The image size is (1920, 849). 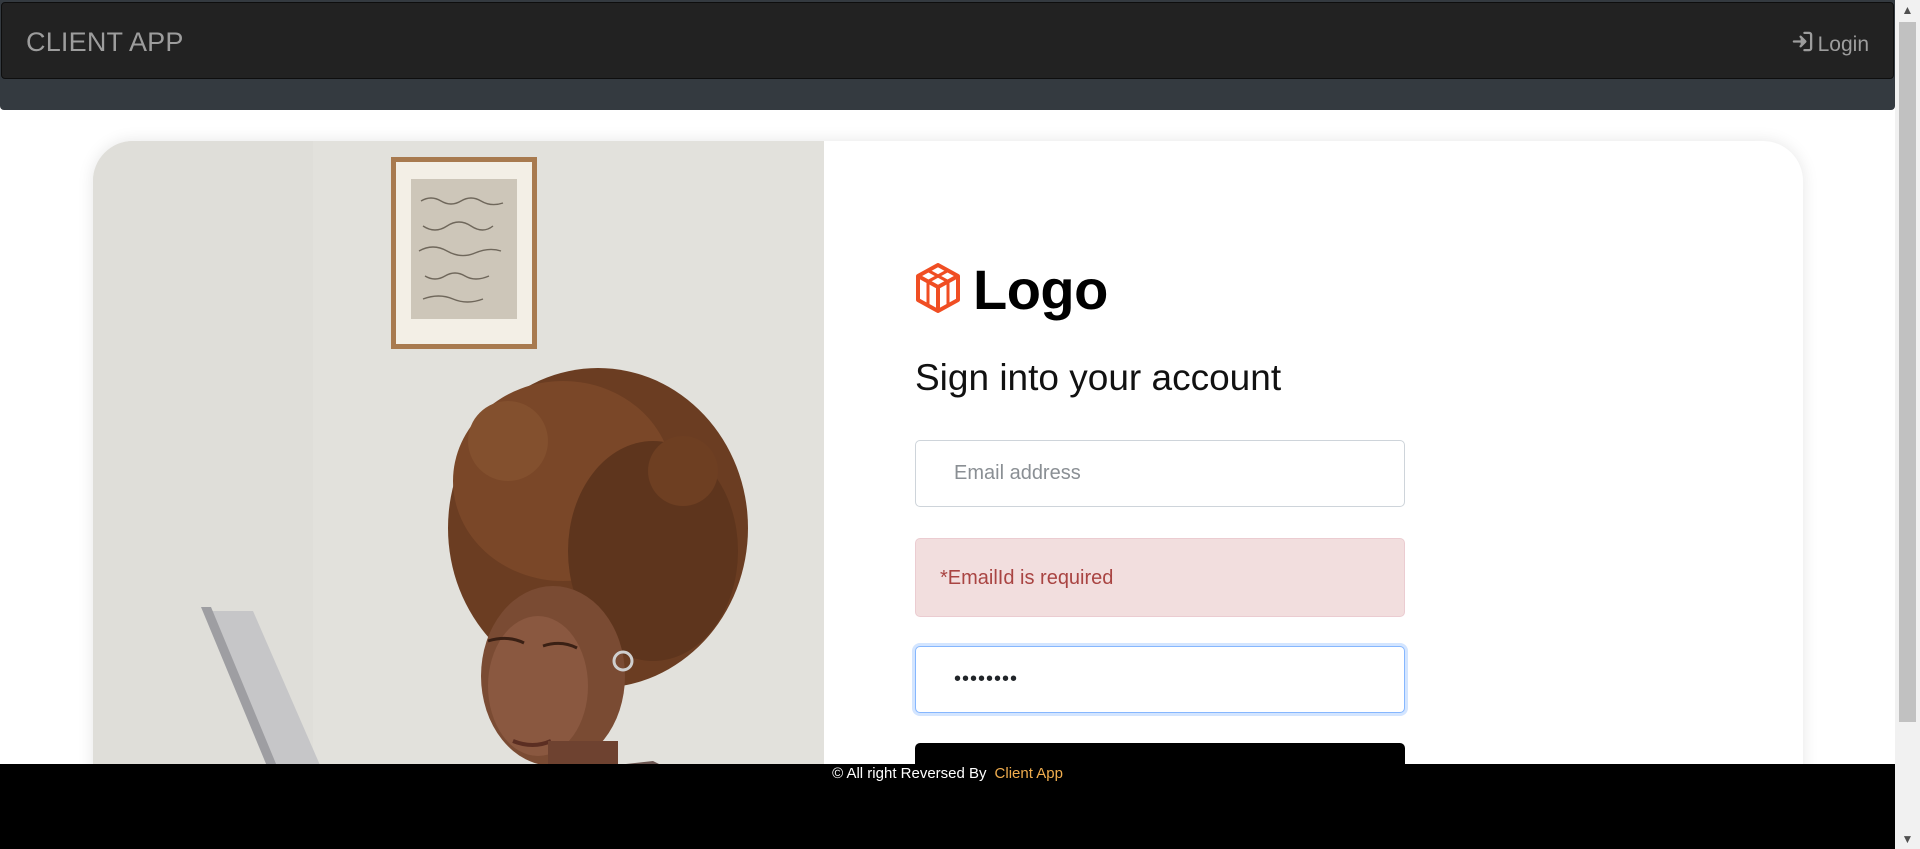 What do you see at coordinates (909, 773) in the screenshot?
I see `copyright-text: © All right Reversed By` at bounding box center [909, 773].